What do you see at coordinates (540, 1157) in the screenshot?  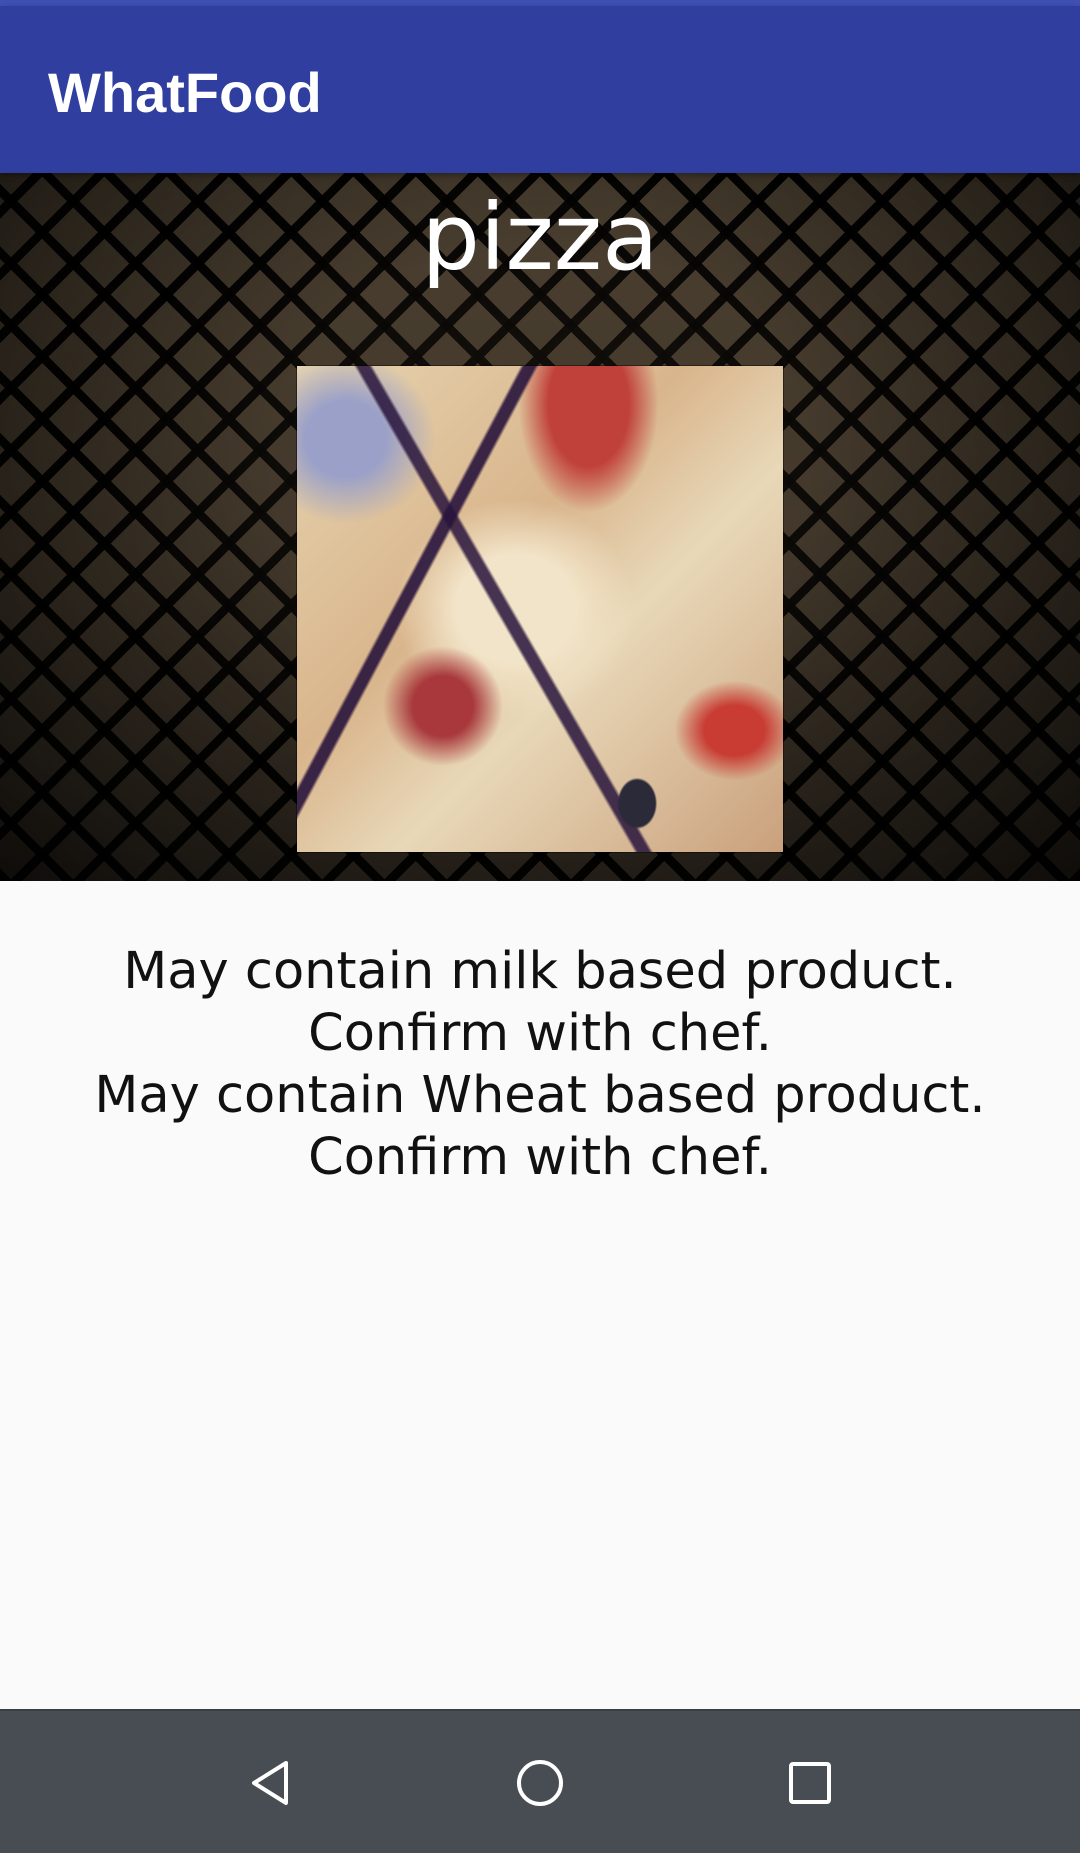 I see `allergy-note-wheat-confirm: Confirm with chef.` at bounding box center [540, 1157].